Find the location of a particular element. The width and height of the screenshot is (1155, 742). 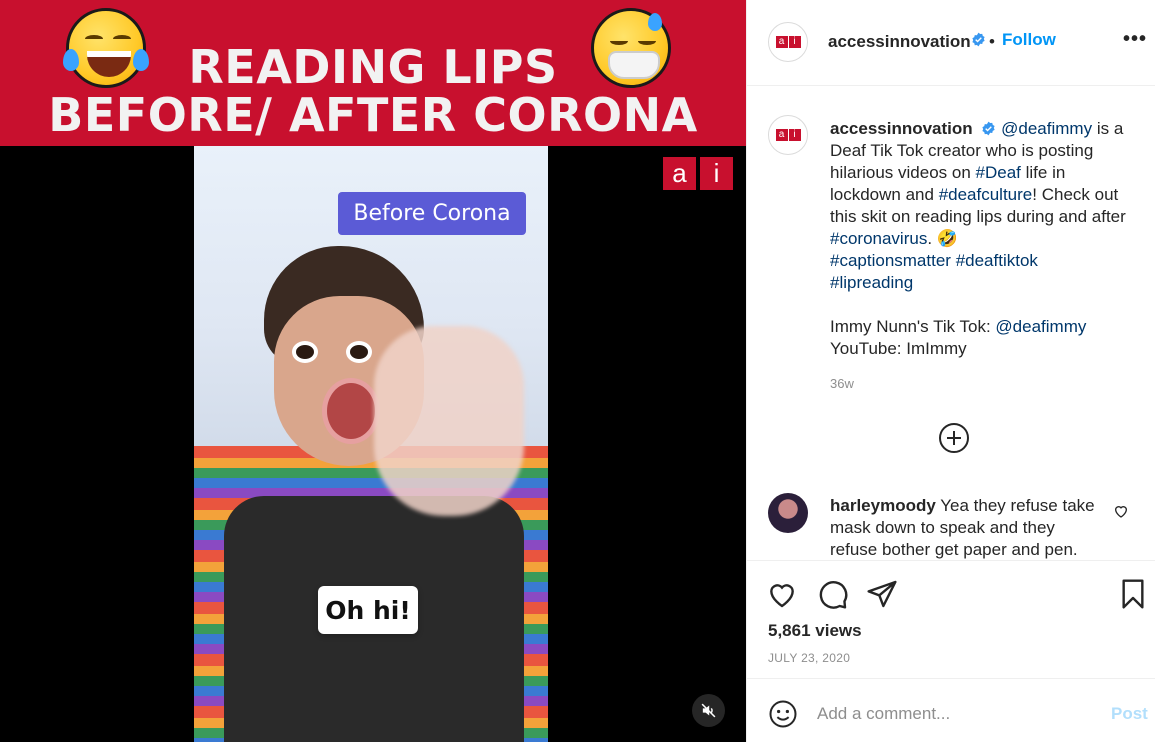

youtube-line: YouTube: ImImmy is located at coordinates (898, 348).